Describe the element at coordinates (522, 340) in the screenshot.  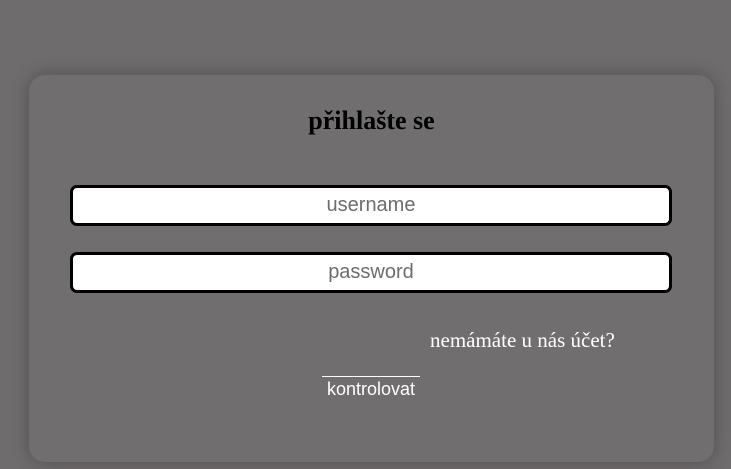
I see `register-link: nemámáte u nás účet?` at that location.